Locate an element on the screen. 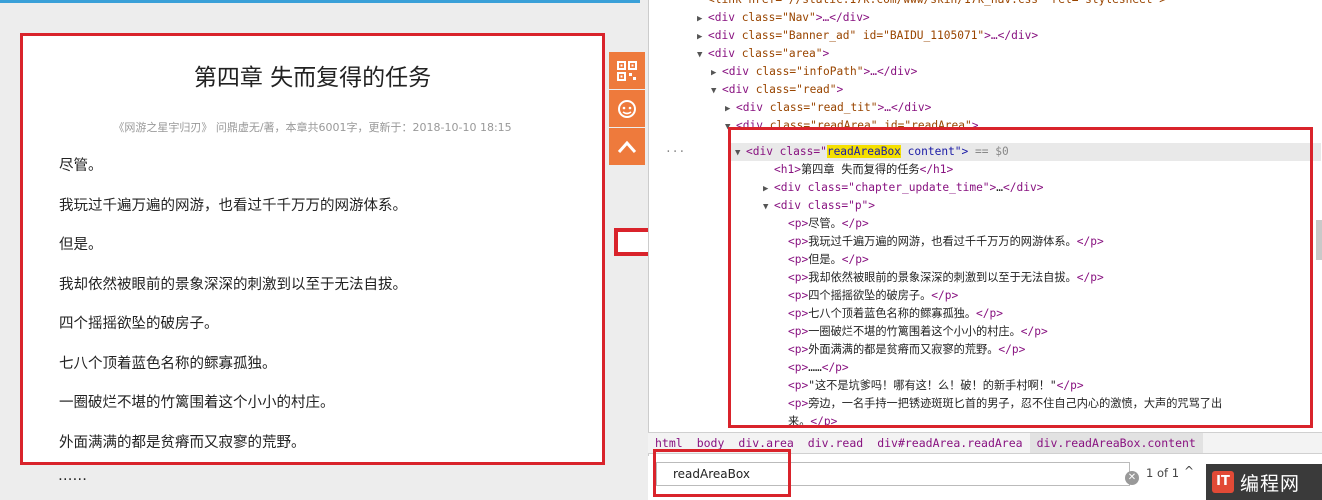 This screenshot has height=500, width=1322. chapter-title: 第四章 失而复得的任务 is located at coordinates (312, 78).